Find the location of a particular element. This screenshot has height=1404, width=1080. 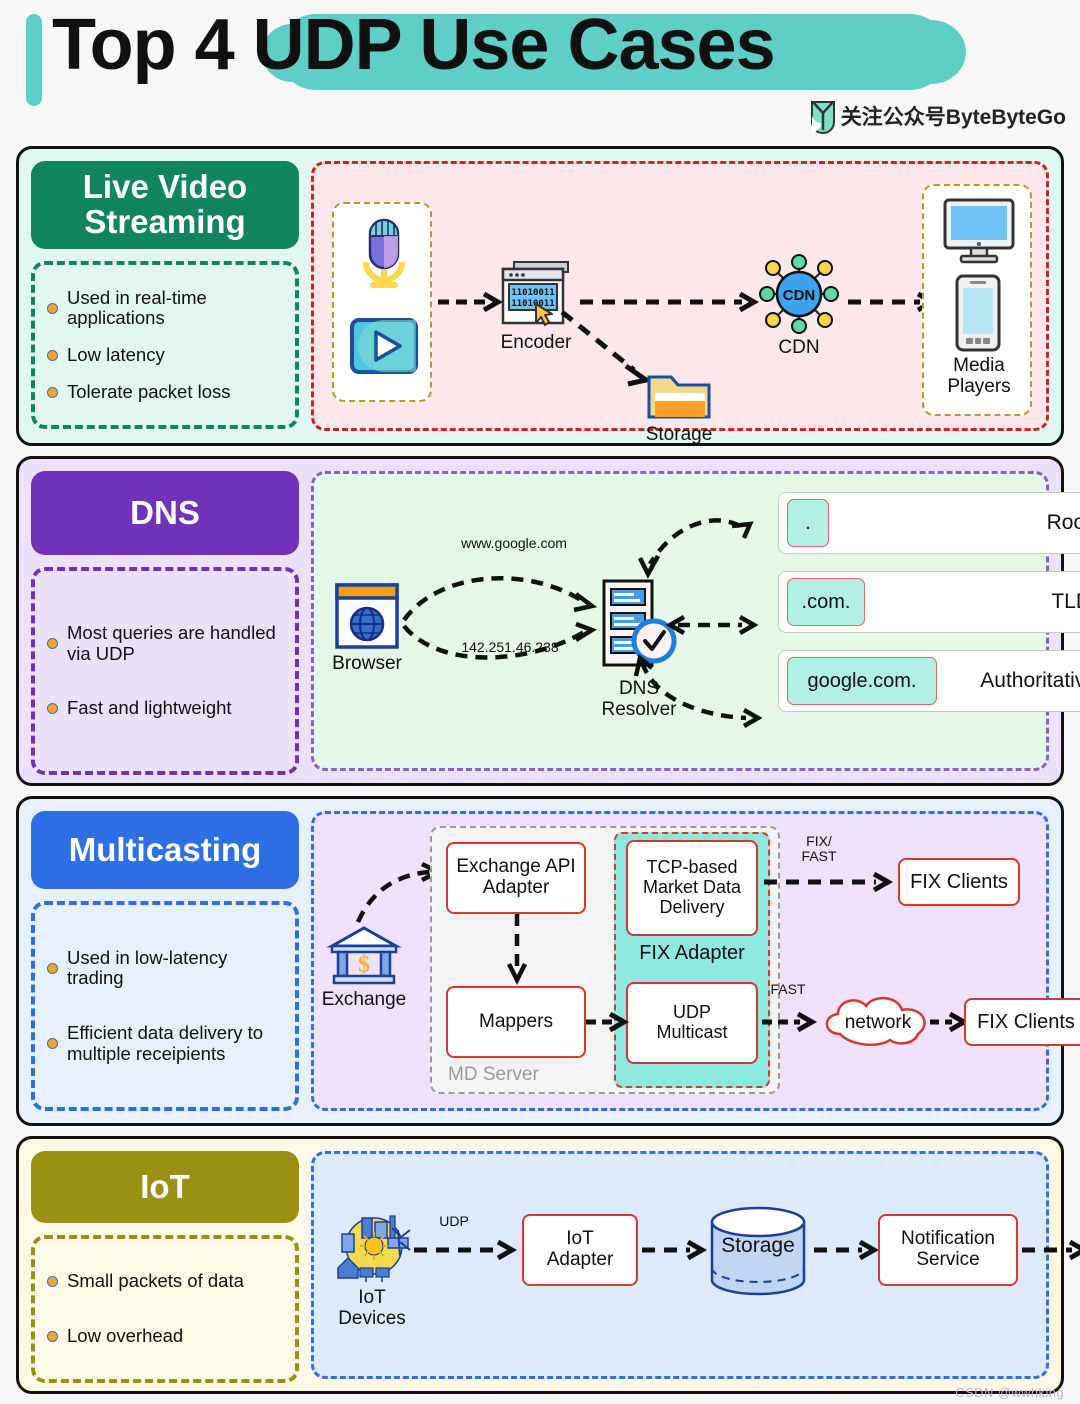

section-1-badge: Live Video Streaming is located at coordinates (165, 205).